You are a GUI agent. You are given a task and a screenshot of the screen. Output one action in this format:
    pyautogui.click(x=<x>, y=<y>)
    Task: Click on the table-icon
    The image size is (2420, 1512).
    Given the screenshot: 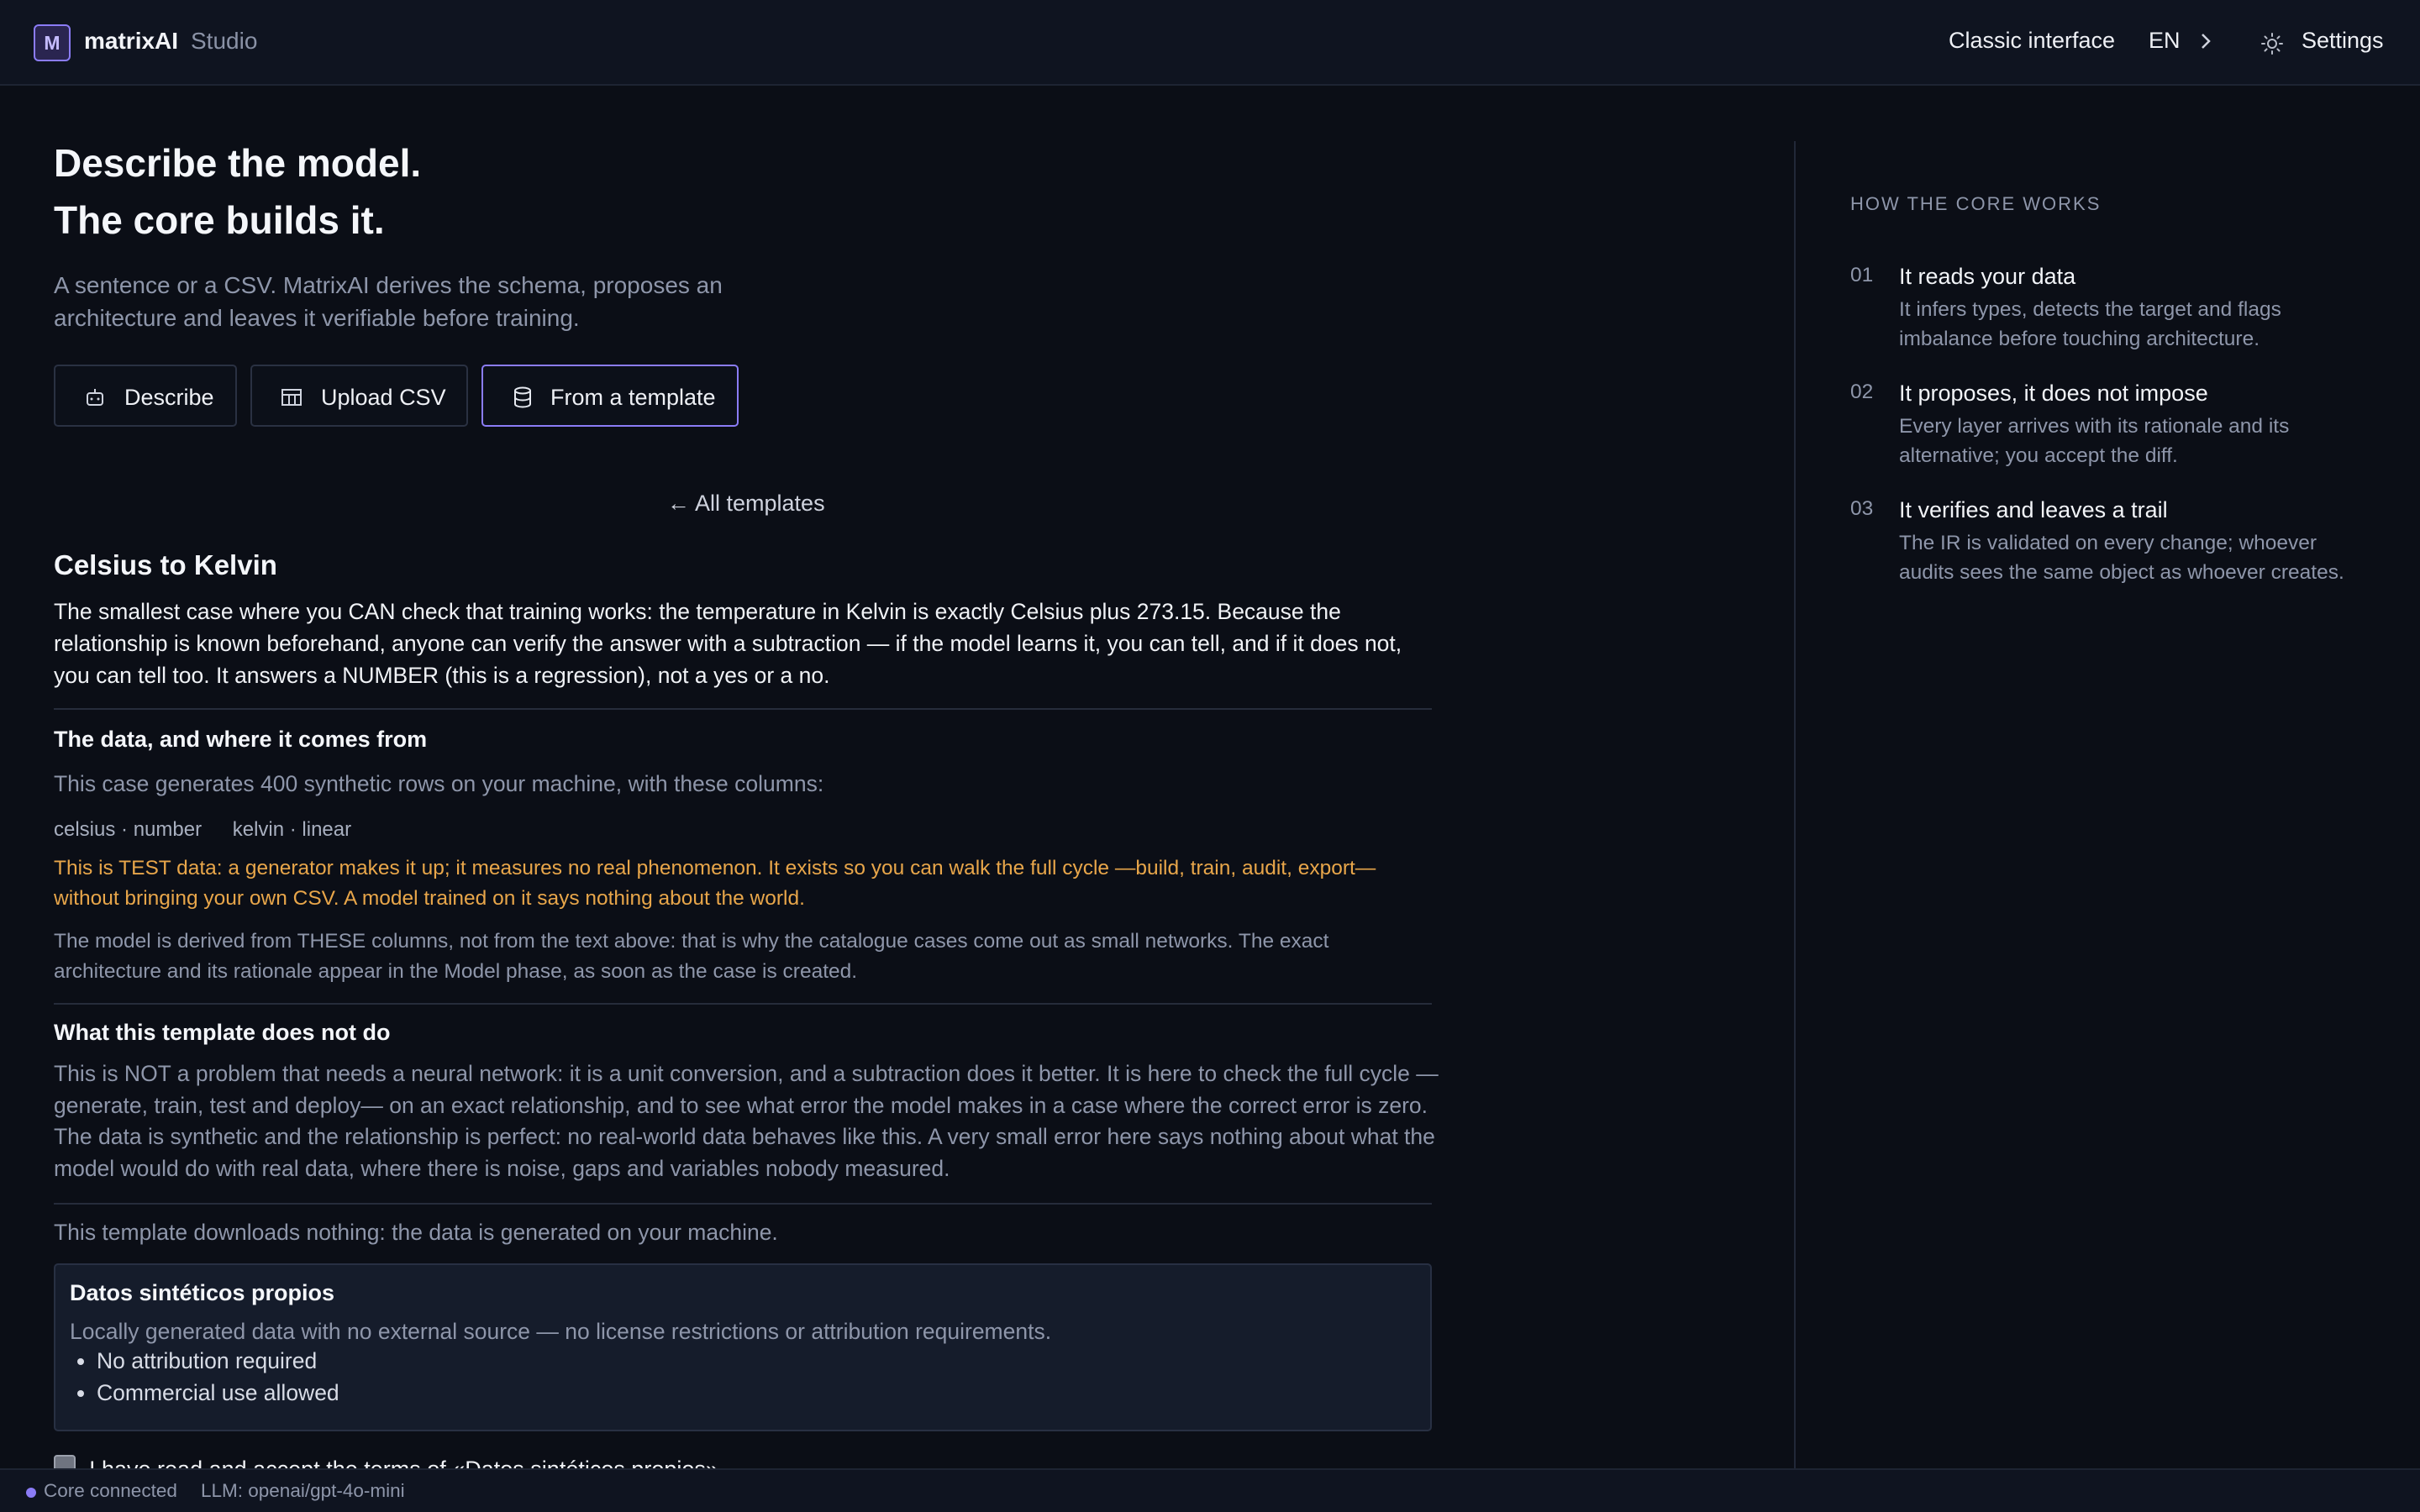 What is the action you would take?
    pyautogui.click(x=291, y=397)
    